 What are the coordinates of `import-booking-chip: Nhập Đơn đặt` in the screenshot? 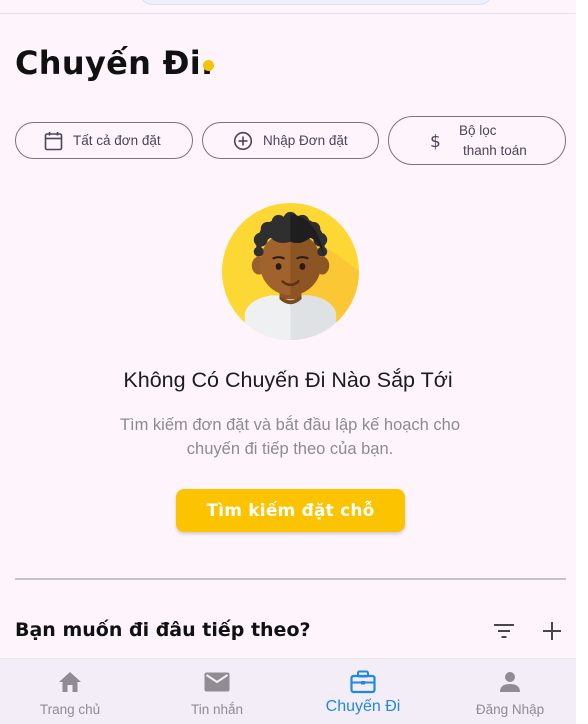 It's located at (290, 140).